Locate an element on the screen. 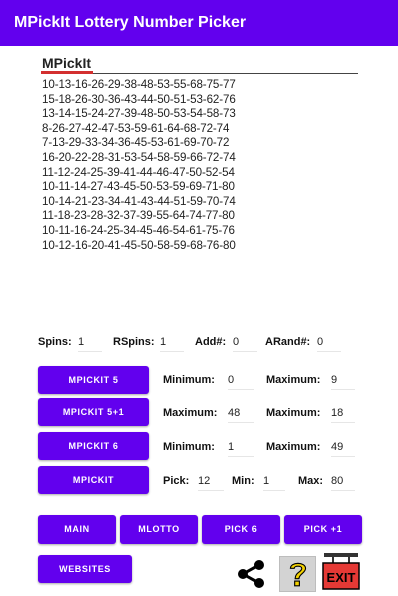 Image resolution: width=398 pixels, height=596 pixels. help-icon is located at coordinates (297, 574).